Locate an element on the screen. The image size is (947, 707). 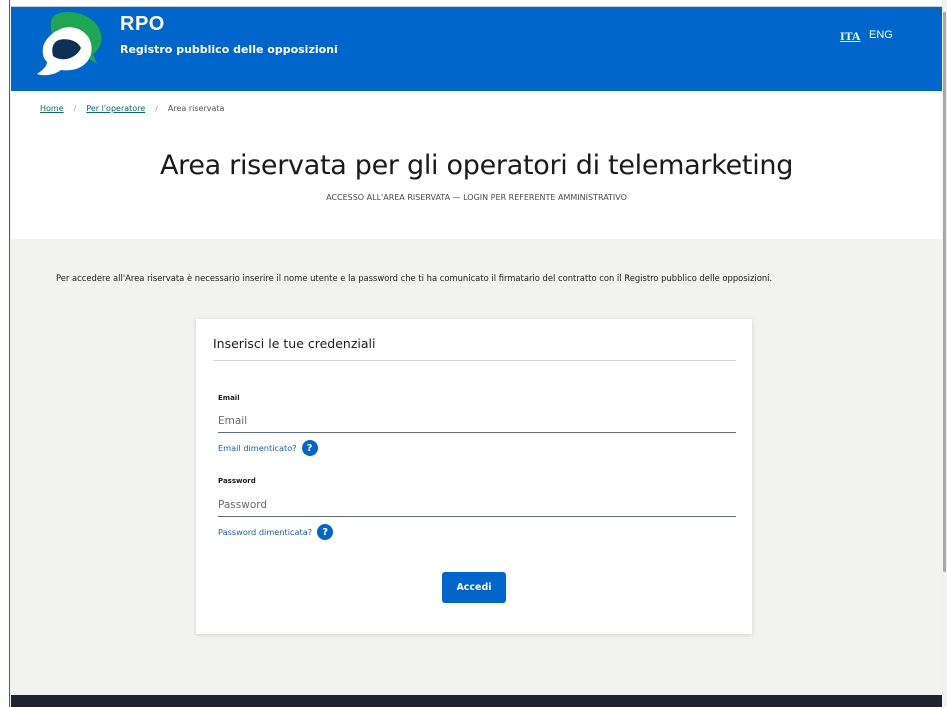
brand-title: RPO is located at coordinates (142, 24).